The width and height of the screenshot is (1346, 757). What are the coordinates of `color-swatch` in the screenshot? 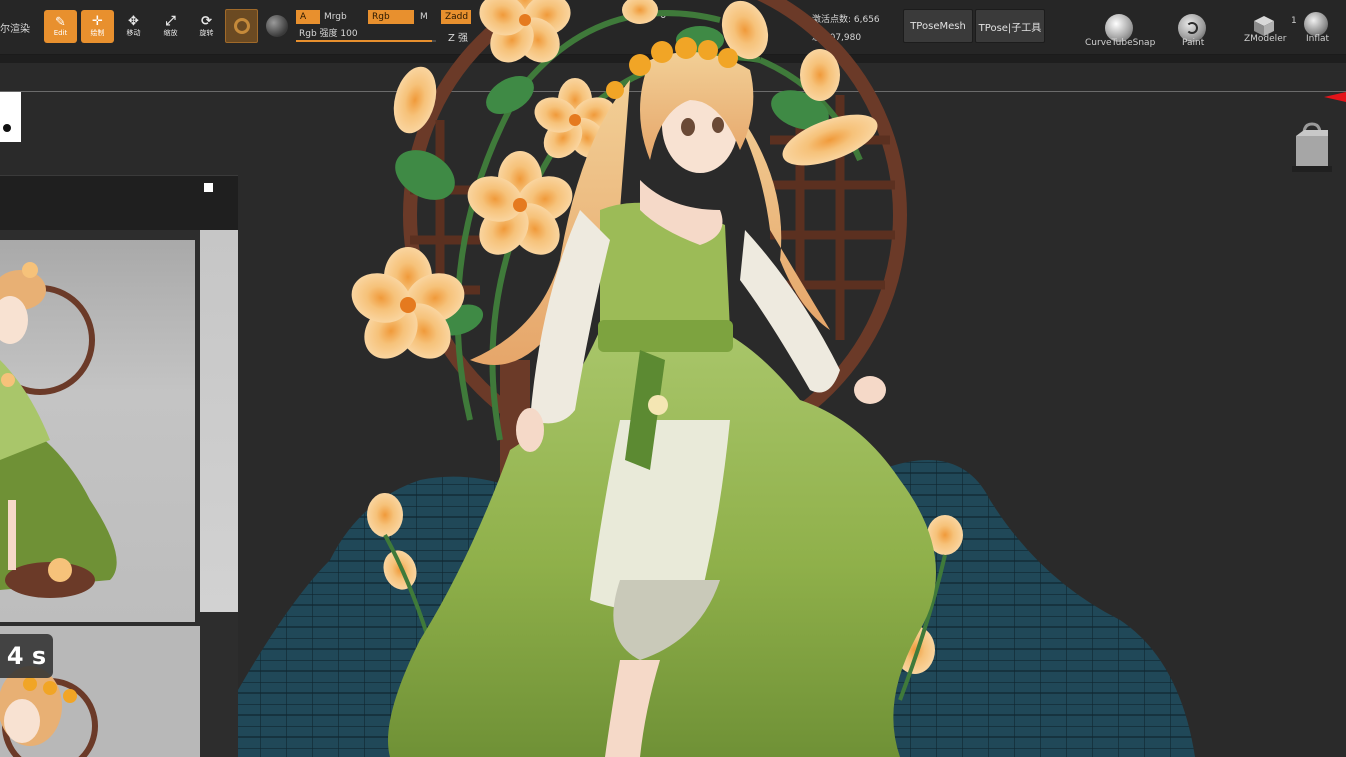 It's located at (10, 117).